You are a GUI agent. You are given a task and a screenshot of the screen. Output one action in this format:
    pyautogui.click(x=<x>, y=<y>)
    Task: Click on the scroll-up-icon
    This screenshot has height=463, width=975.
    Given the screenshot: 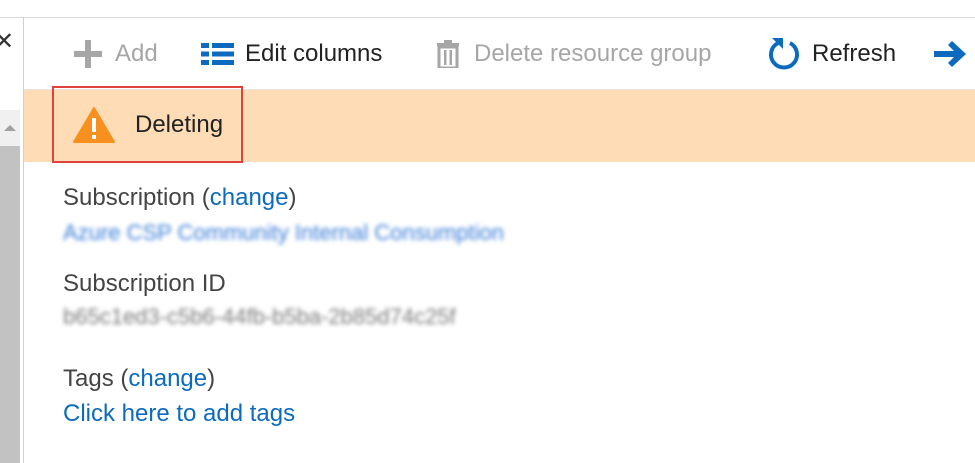 What is the action you would take?
    pyautogui.click(x=10, y=128)
    